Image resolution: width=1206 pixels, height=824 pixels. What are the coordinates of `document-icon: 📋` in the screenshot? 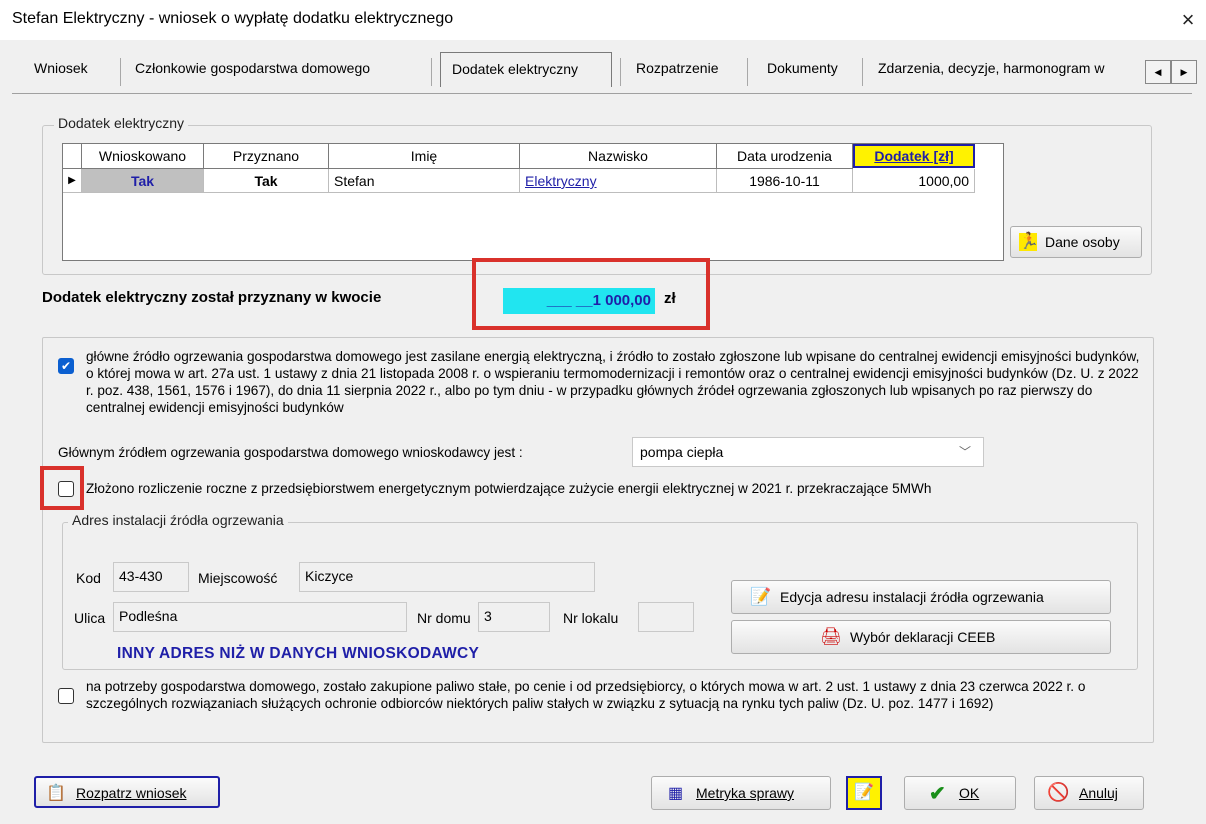 It's located at (56, 793).